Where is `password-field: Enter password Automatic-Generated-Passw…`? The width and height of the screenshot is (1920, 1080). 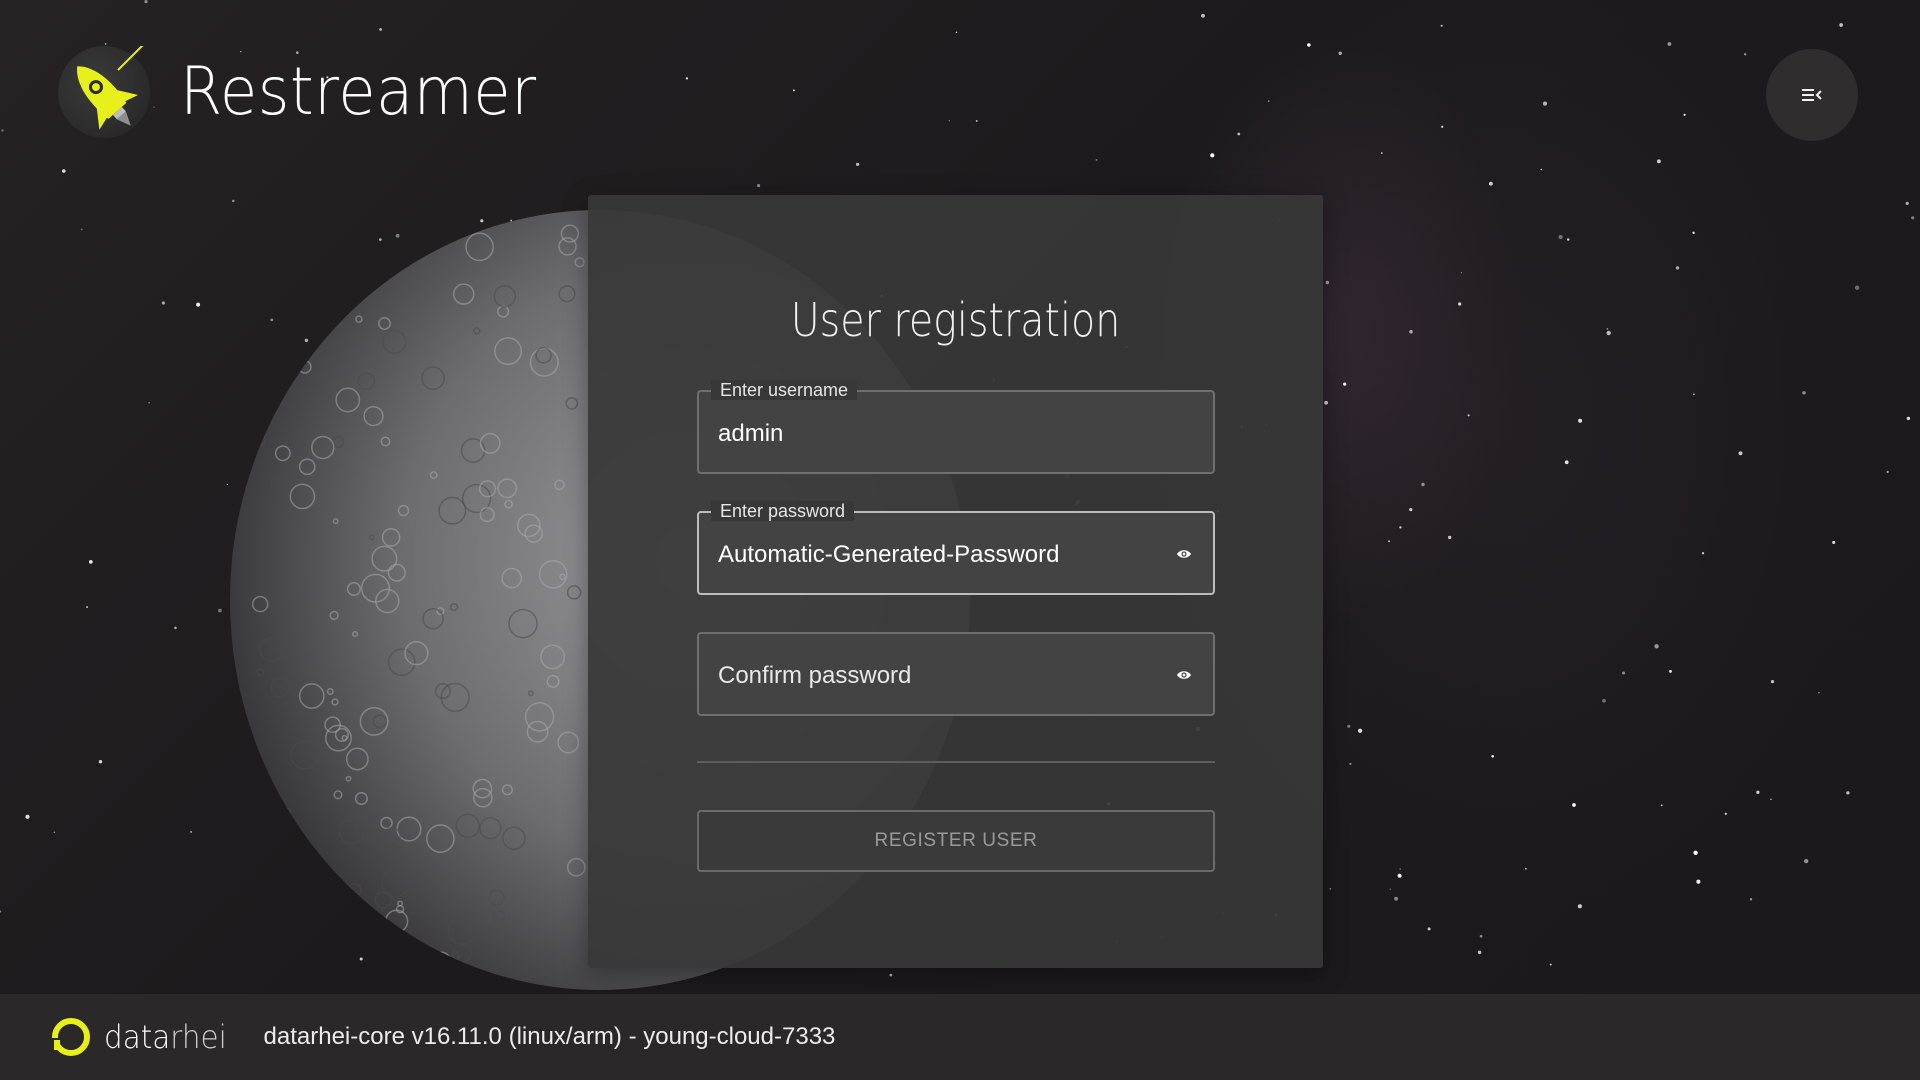
password-field: Enter password Automatic-Generated-Passw… is located at coordinates (956, 548).